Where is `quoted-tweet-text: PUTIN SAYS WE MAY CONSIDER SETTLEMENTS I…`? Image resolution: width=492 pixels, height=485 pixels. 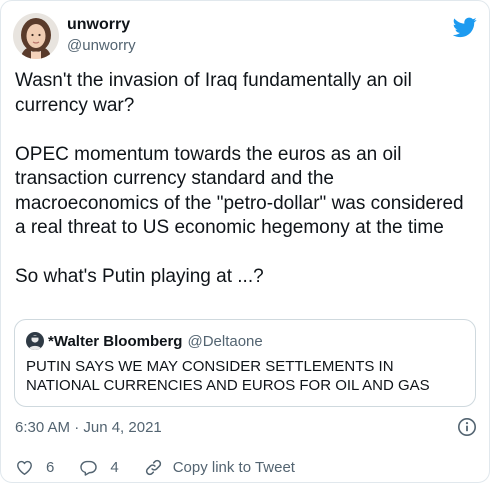 quoted-tweet-text: PUTIN SAYS WE MAY CONSIDER SETTLEMENTS I… is located at coordinates (228, 376).